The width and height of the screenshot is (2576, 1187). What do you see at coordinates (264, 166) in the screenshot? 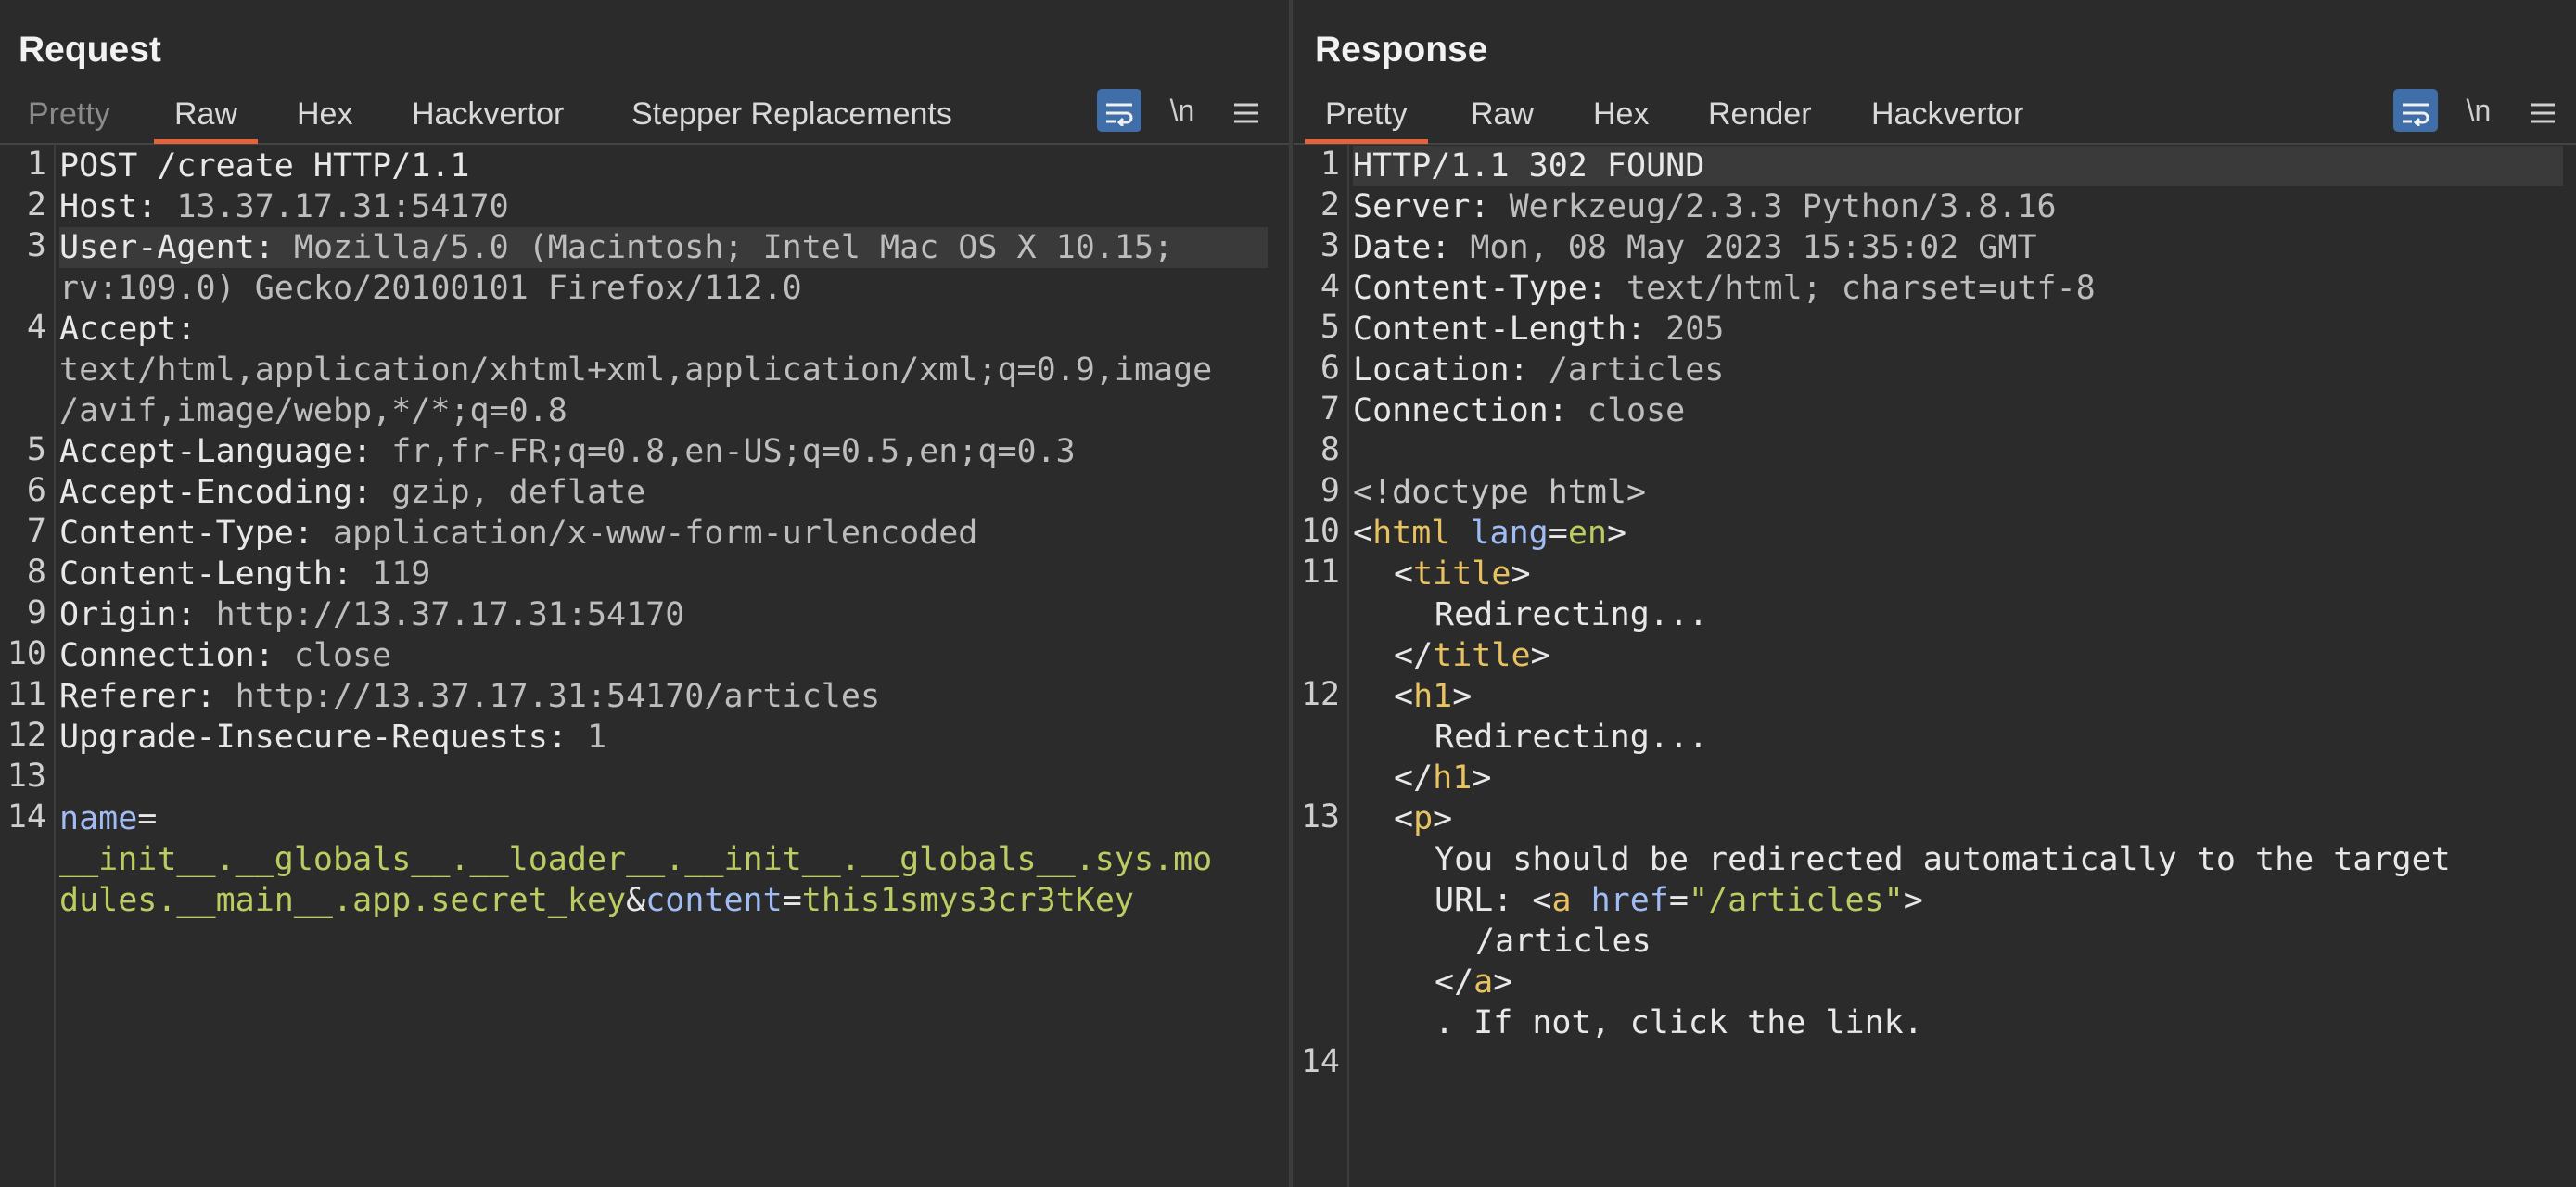
I see `request-line: POST /create HTTP/1.1` at bounding box center [264, 166].